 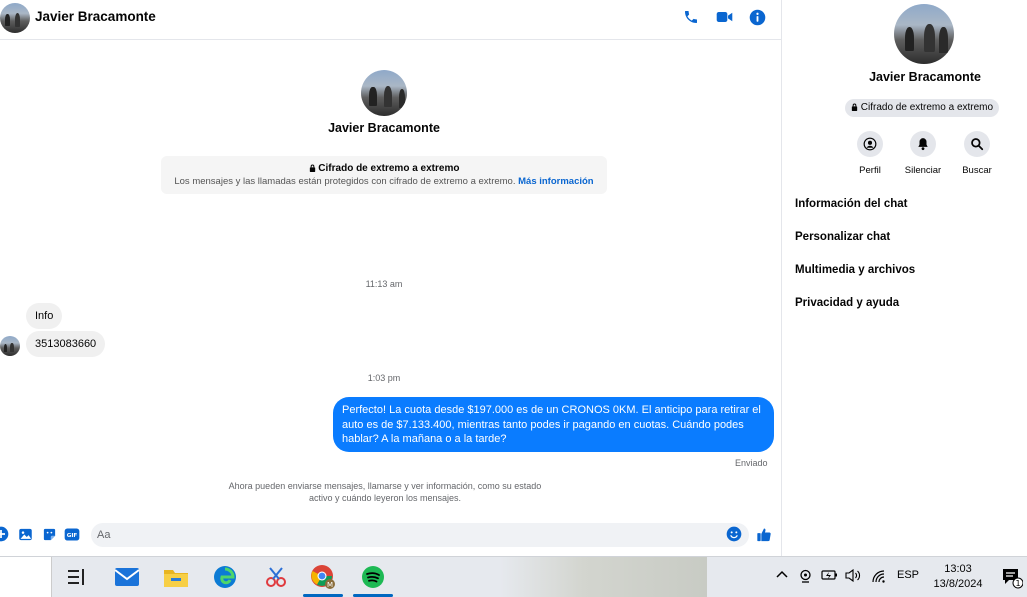 I want to click on scissors-icon, so click(x=276, y=577).